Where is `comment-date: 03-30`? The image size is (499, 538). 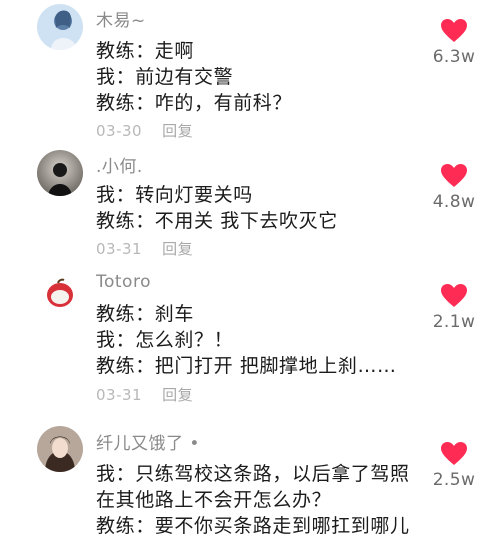
comment-date: 03-30 is located at coordinates (119, 131).